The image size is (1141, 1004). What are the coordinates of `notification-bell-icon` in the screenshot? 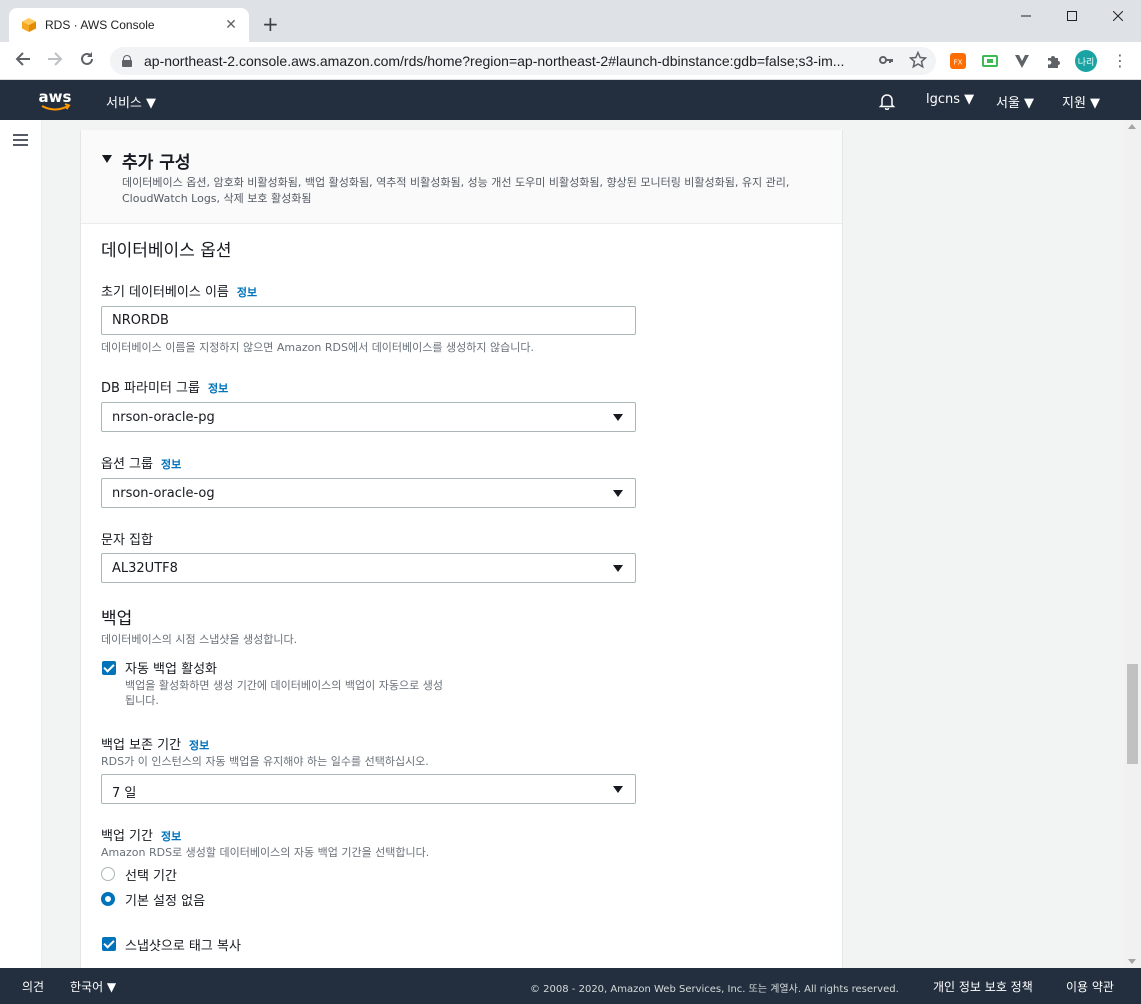 It's located at (887, 101).